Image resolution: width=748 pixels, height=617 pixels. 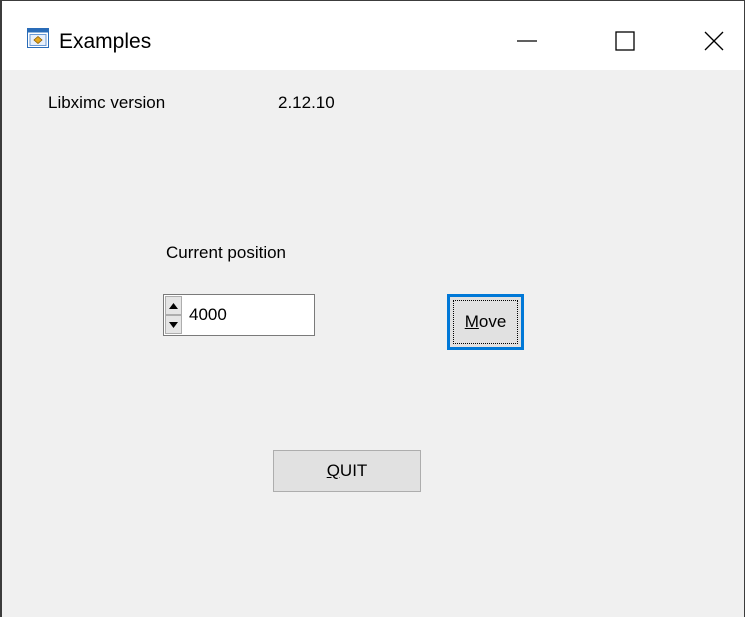 I want to click on position-numeric-input: 4000, so click(x=239, y=315).